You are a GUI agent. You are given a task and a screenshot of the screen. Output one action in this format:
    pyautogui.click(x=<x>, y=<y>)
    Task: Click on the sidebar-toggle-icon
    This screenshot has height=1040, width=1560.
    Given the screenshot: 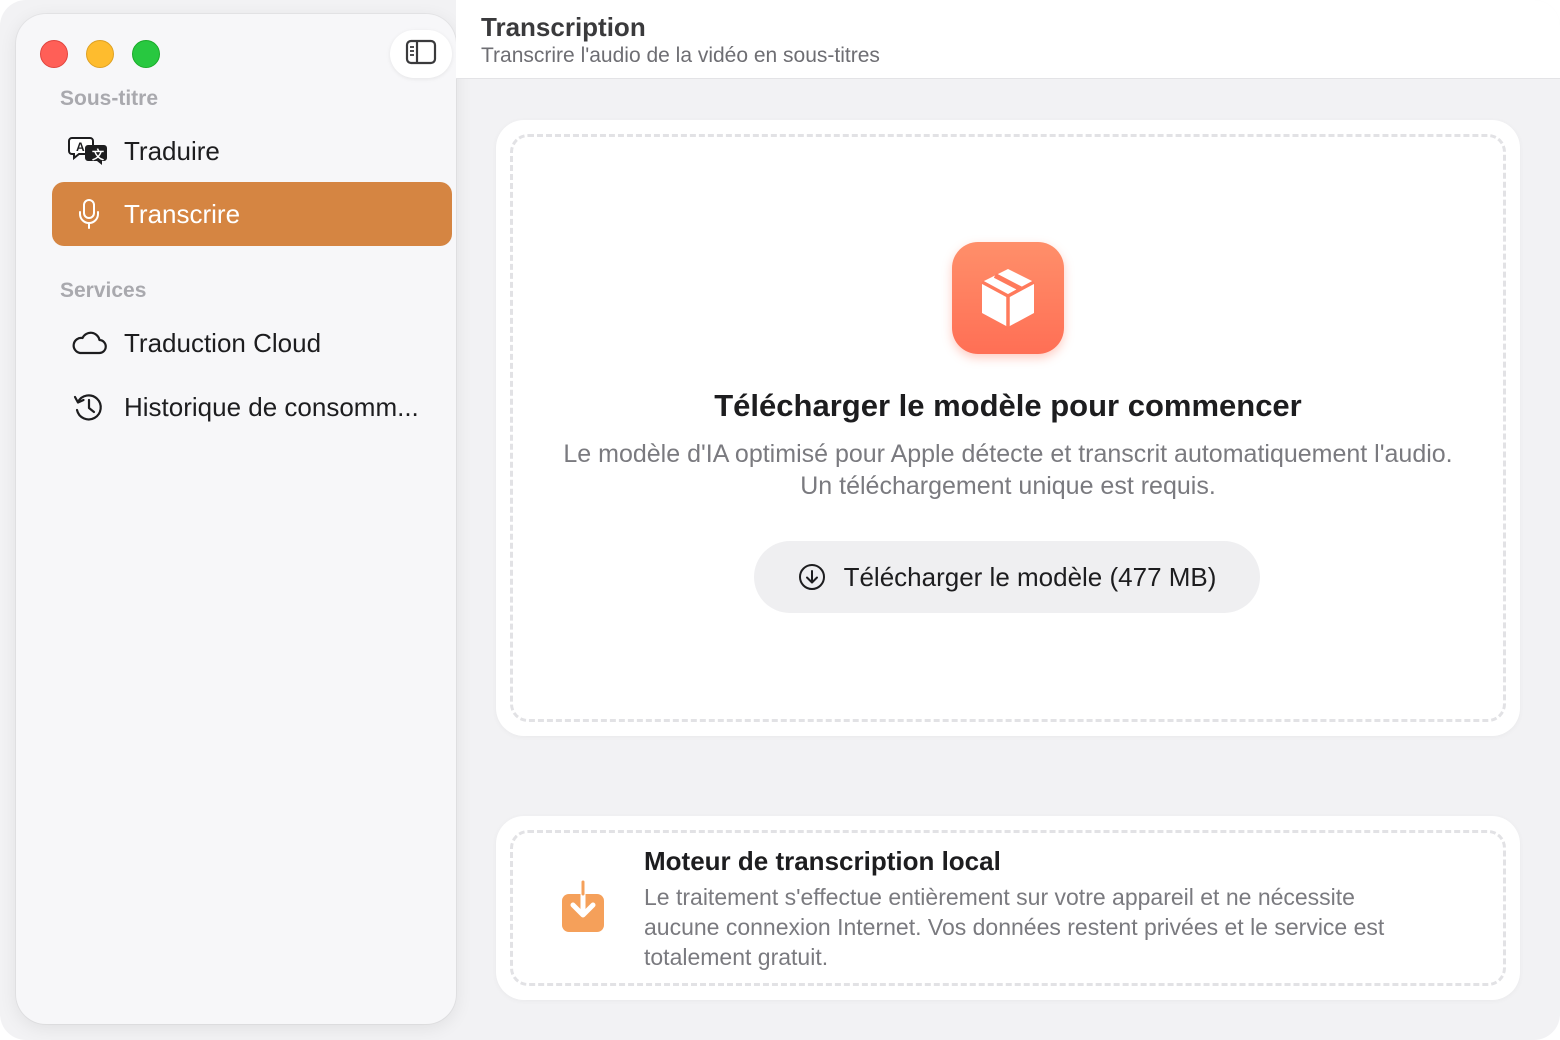 What is the action you would take?
    pyautogui.click(x=421, y=54)
    